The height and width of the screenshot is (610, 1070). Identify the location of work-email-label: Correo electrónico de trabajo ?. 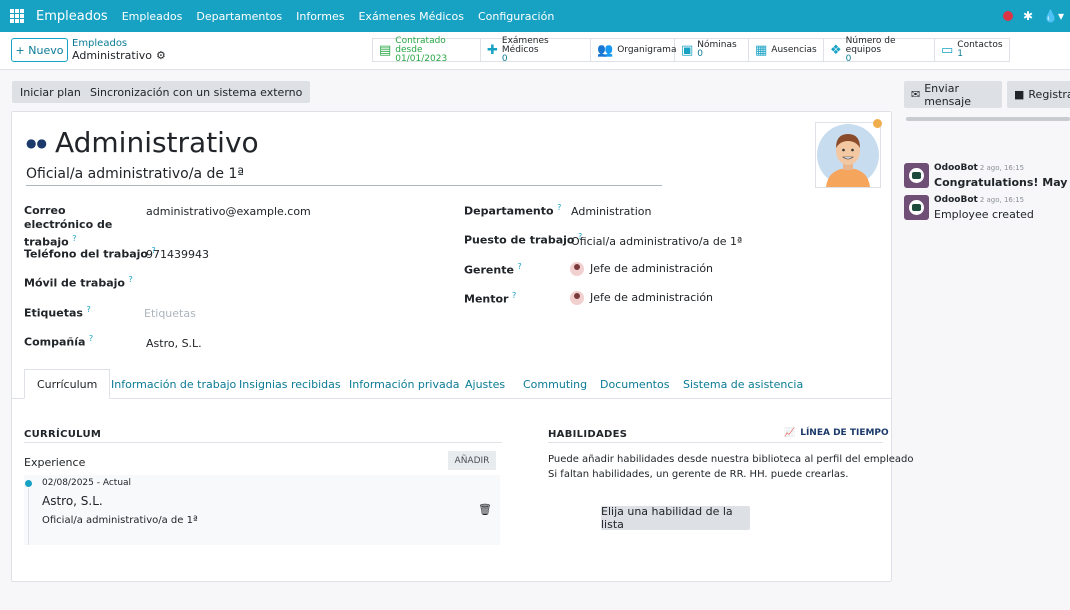
(68, 226).